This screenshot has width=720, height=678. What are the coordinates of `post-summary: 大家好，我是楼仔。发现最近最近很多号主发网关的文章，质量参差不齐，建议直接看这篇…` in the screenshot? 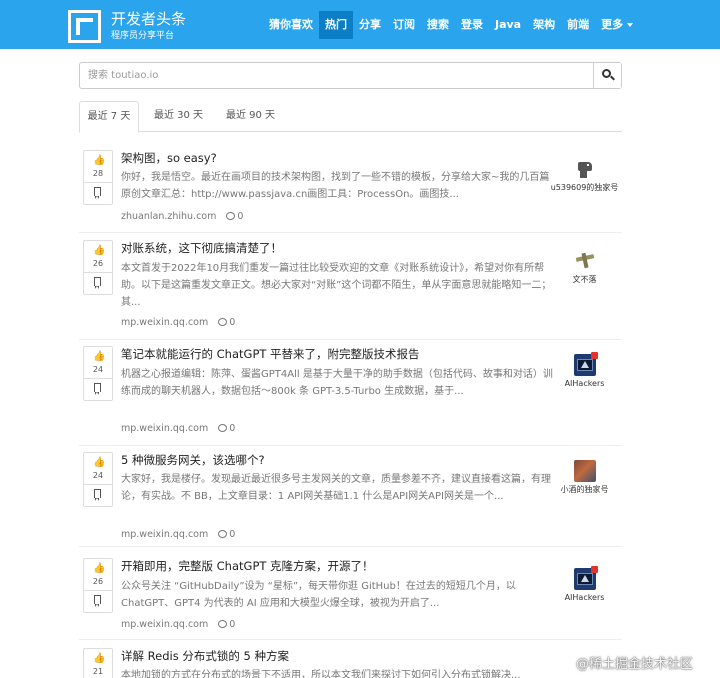 It's located at (336, 488).